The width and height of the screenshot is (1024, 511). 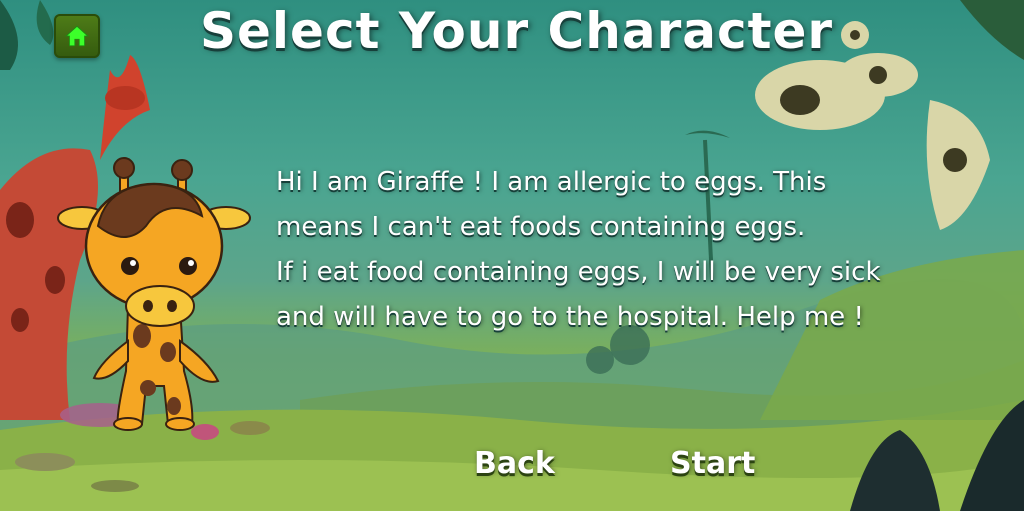 I want to click on back-button: Back, so click(x=514, y=463).